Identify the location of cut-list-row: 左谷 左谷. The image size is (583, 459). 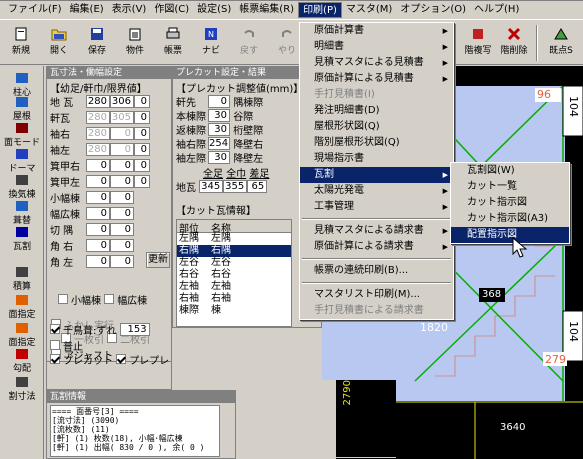
(234, 263).